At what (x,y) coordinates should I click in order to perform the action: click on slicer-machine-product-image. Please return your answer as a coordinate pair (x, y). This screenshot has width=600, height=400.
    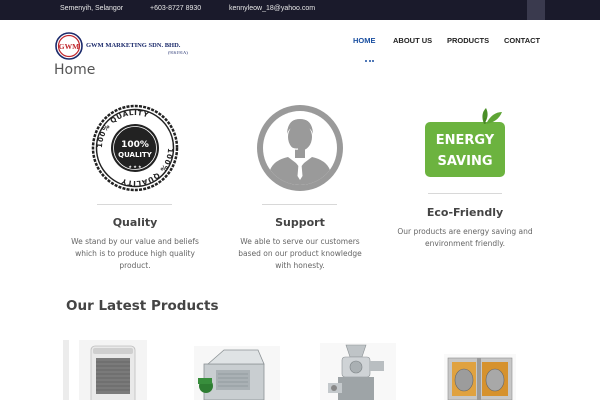
    Looking at the image, I should click on (237, 373).